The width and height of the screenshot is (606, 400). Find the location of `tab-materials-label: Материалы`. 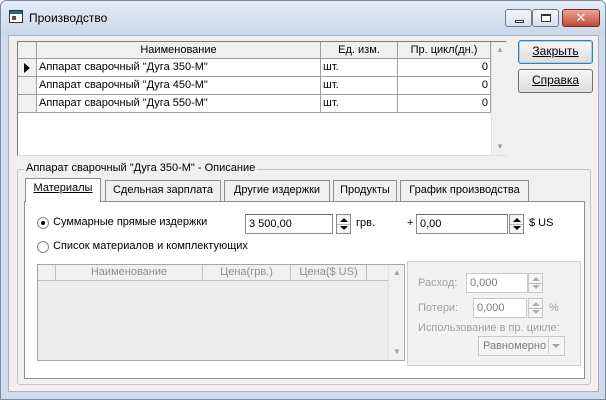

tab-materials-label: Материалы is located at coordinates (63, 188).